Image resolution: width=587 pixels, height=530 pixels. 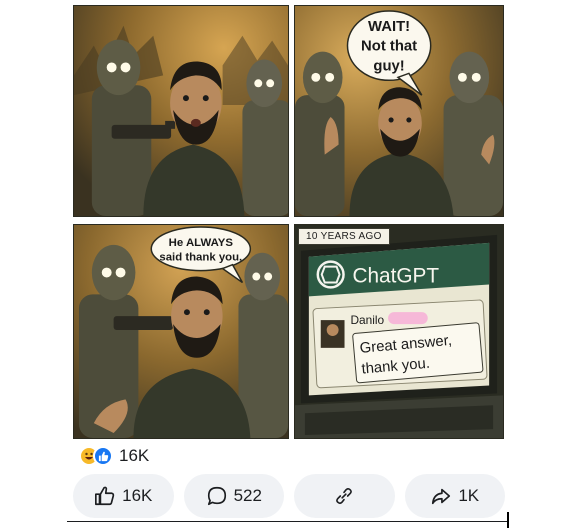 I want to click on bubble-line-2: said thank you., so click(x=200, y=258).